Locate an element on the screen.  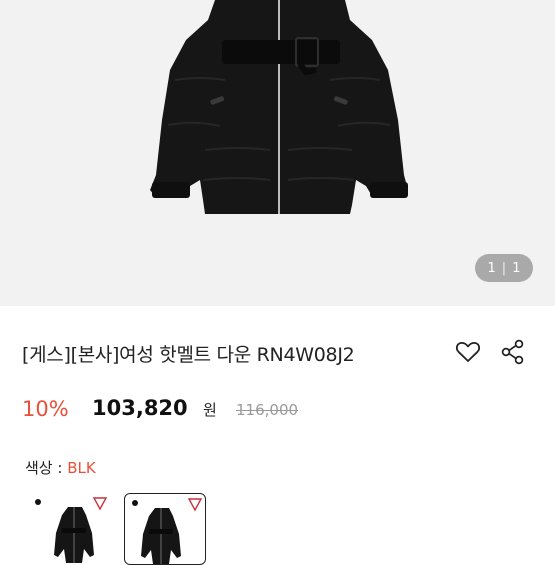
image-counter: 1 | 1 is located at coordinates (504, 268).